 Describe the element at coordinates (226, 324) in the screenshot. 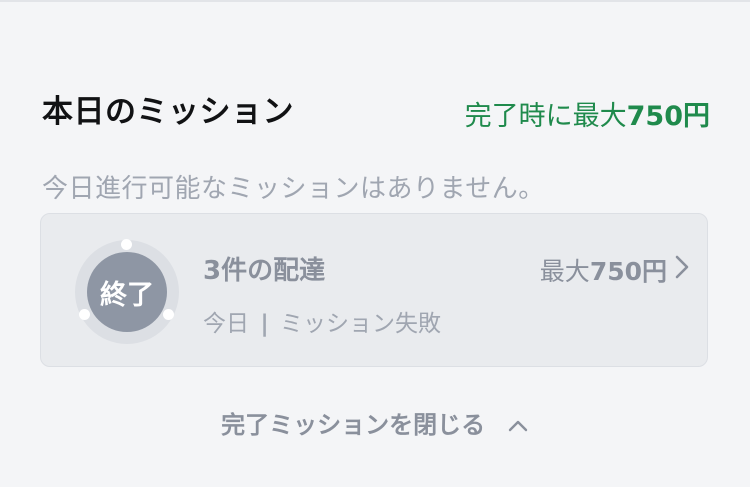

I see `mission-day: 今日` at that location.